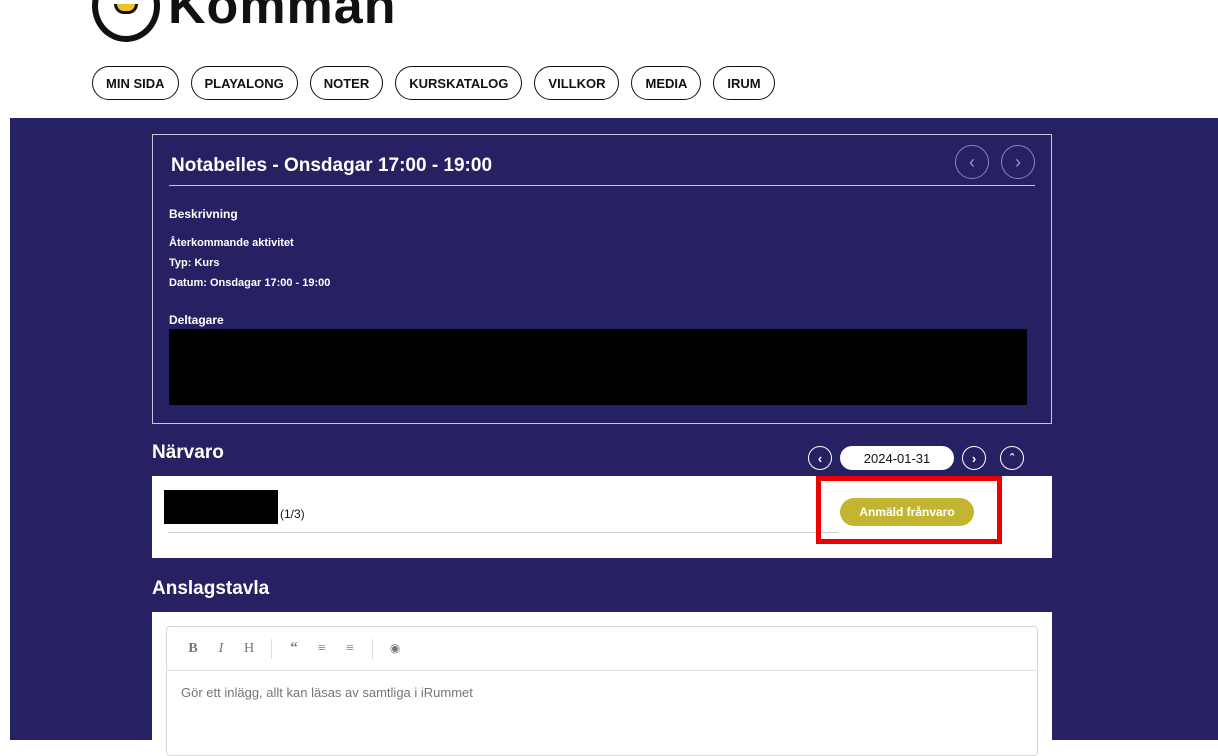  I want to click on attendance-divider, so click(503, 532).